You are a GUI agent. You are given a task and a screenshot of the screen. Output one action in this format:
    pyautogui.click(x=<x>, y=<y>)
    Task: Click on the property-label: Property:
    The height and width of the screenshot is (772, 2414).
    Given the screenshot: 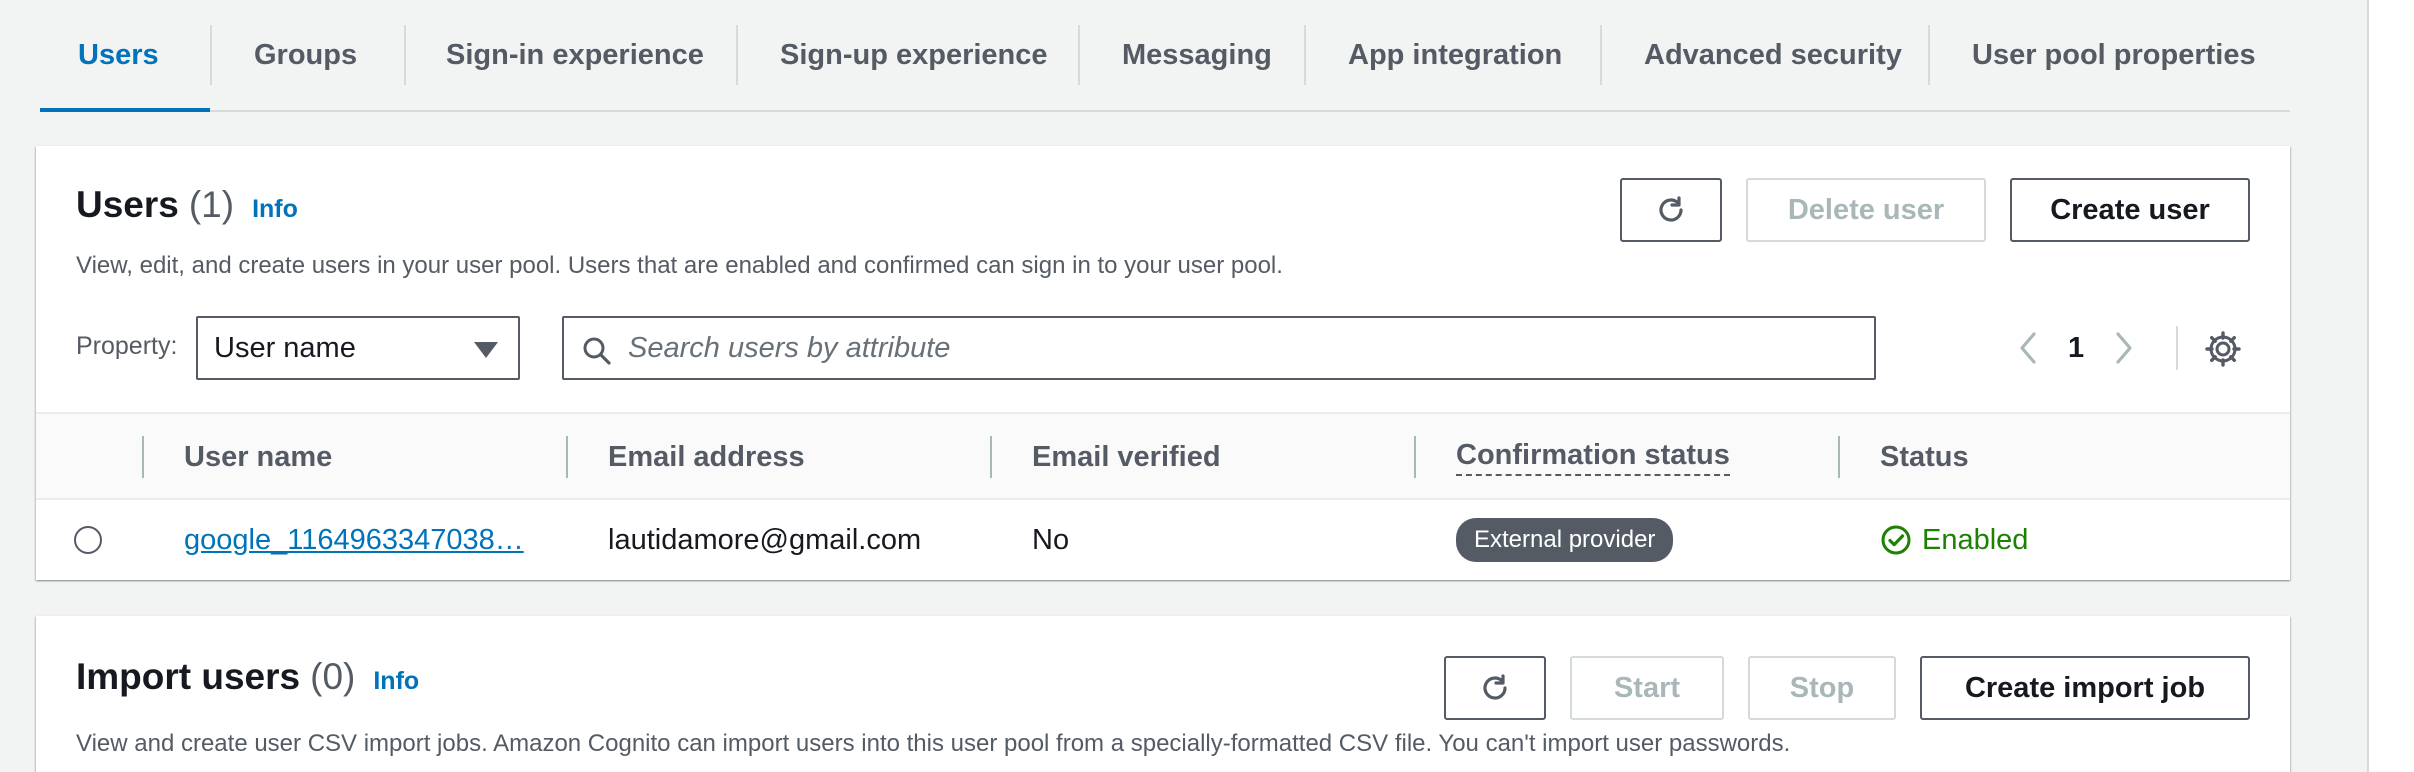 What is the action you would take?
    pyautogui.click(x=127, y=346)
    